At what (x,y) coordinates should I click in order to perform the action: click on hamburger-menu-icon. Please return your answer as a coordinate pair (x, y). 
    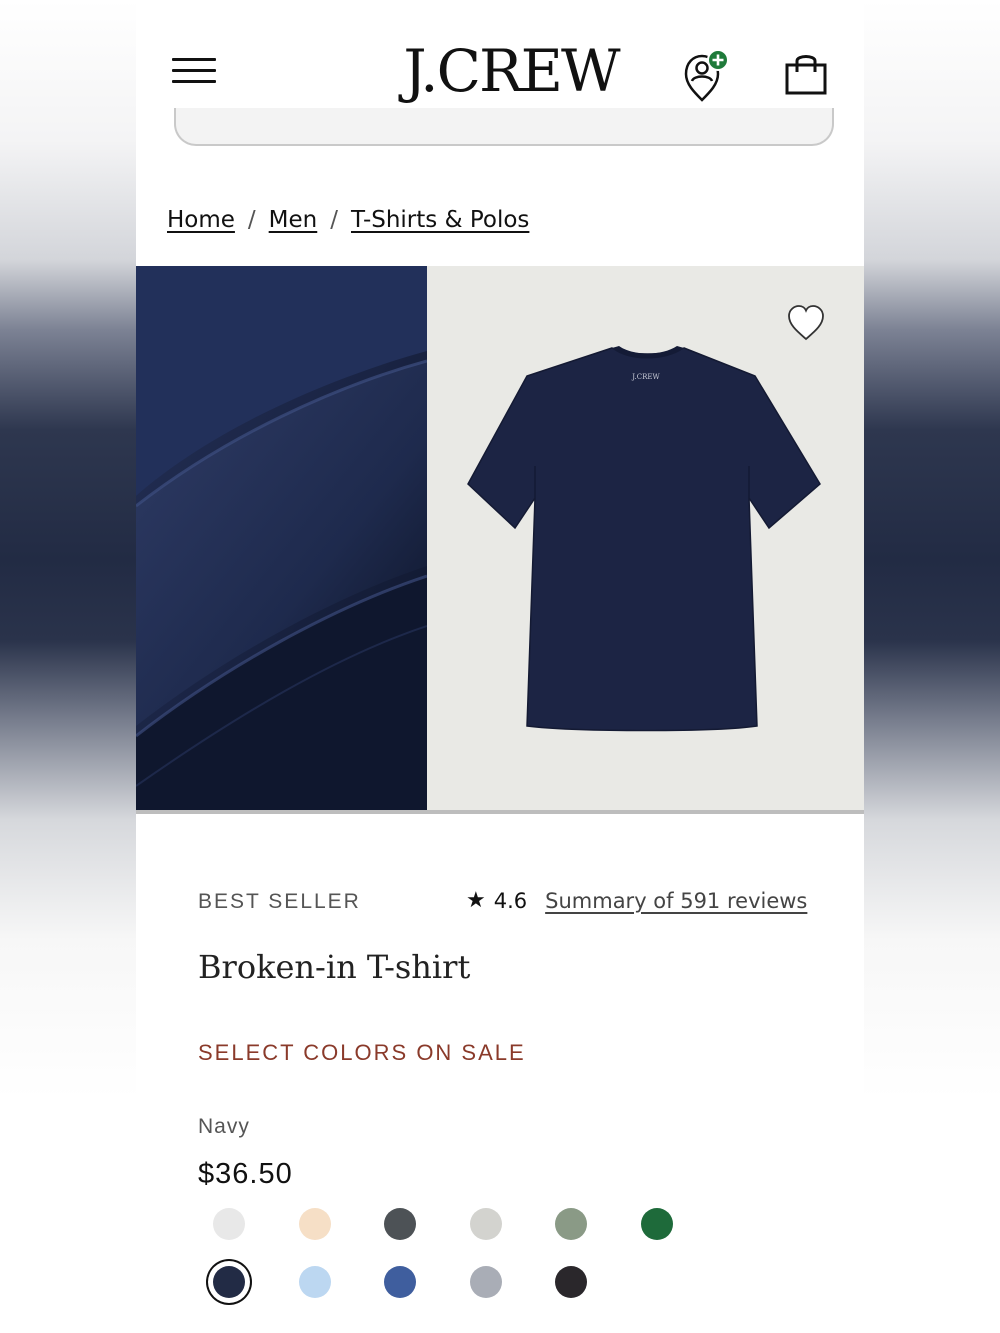
    Looking at the image, I should click on (194, 71).